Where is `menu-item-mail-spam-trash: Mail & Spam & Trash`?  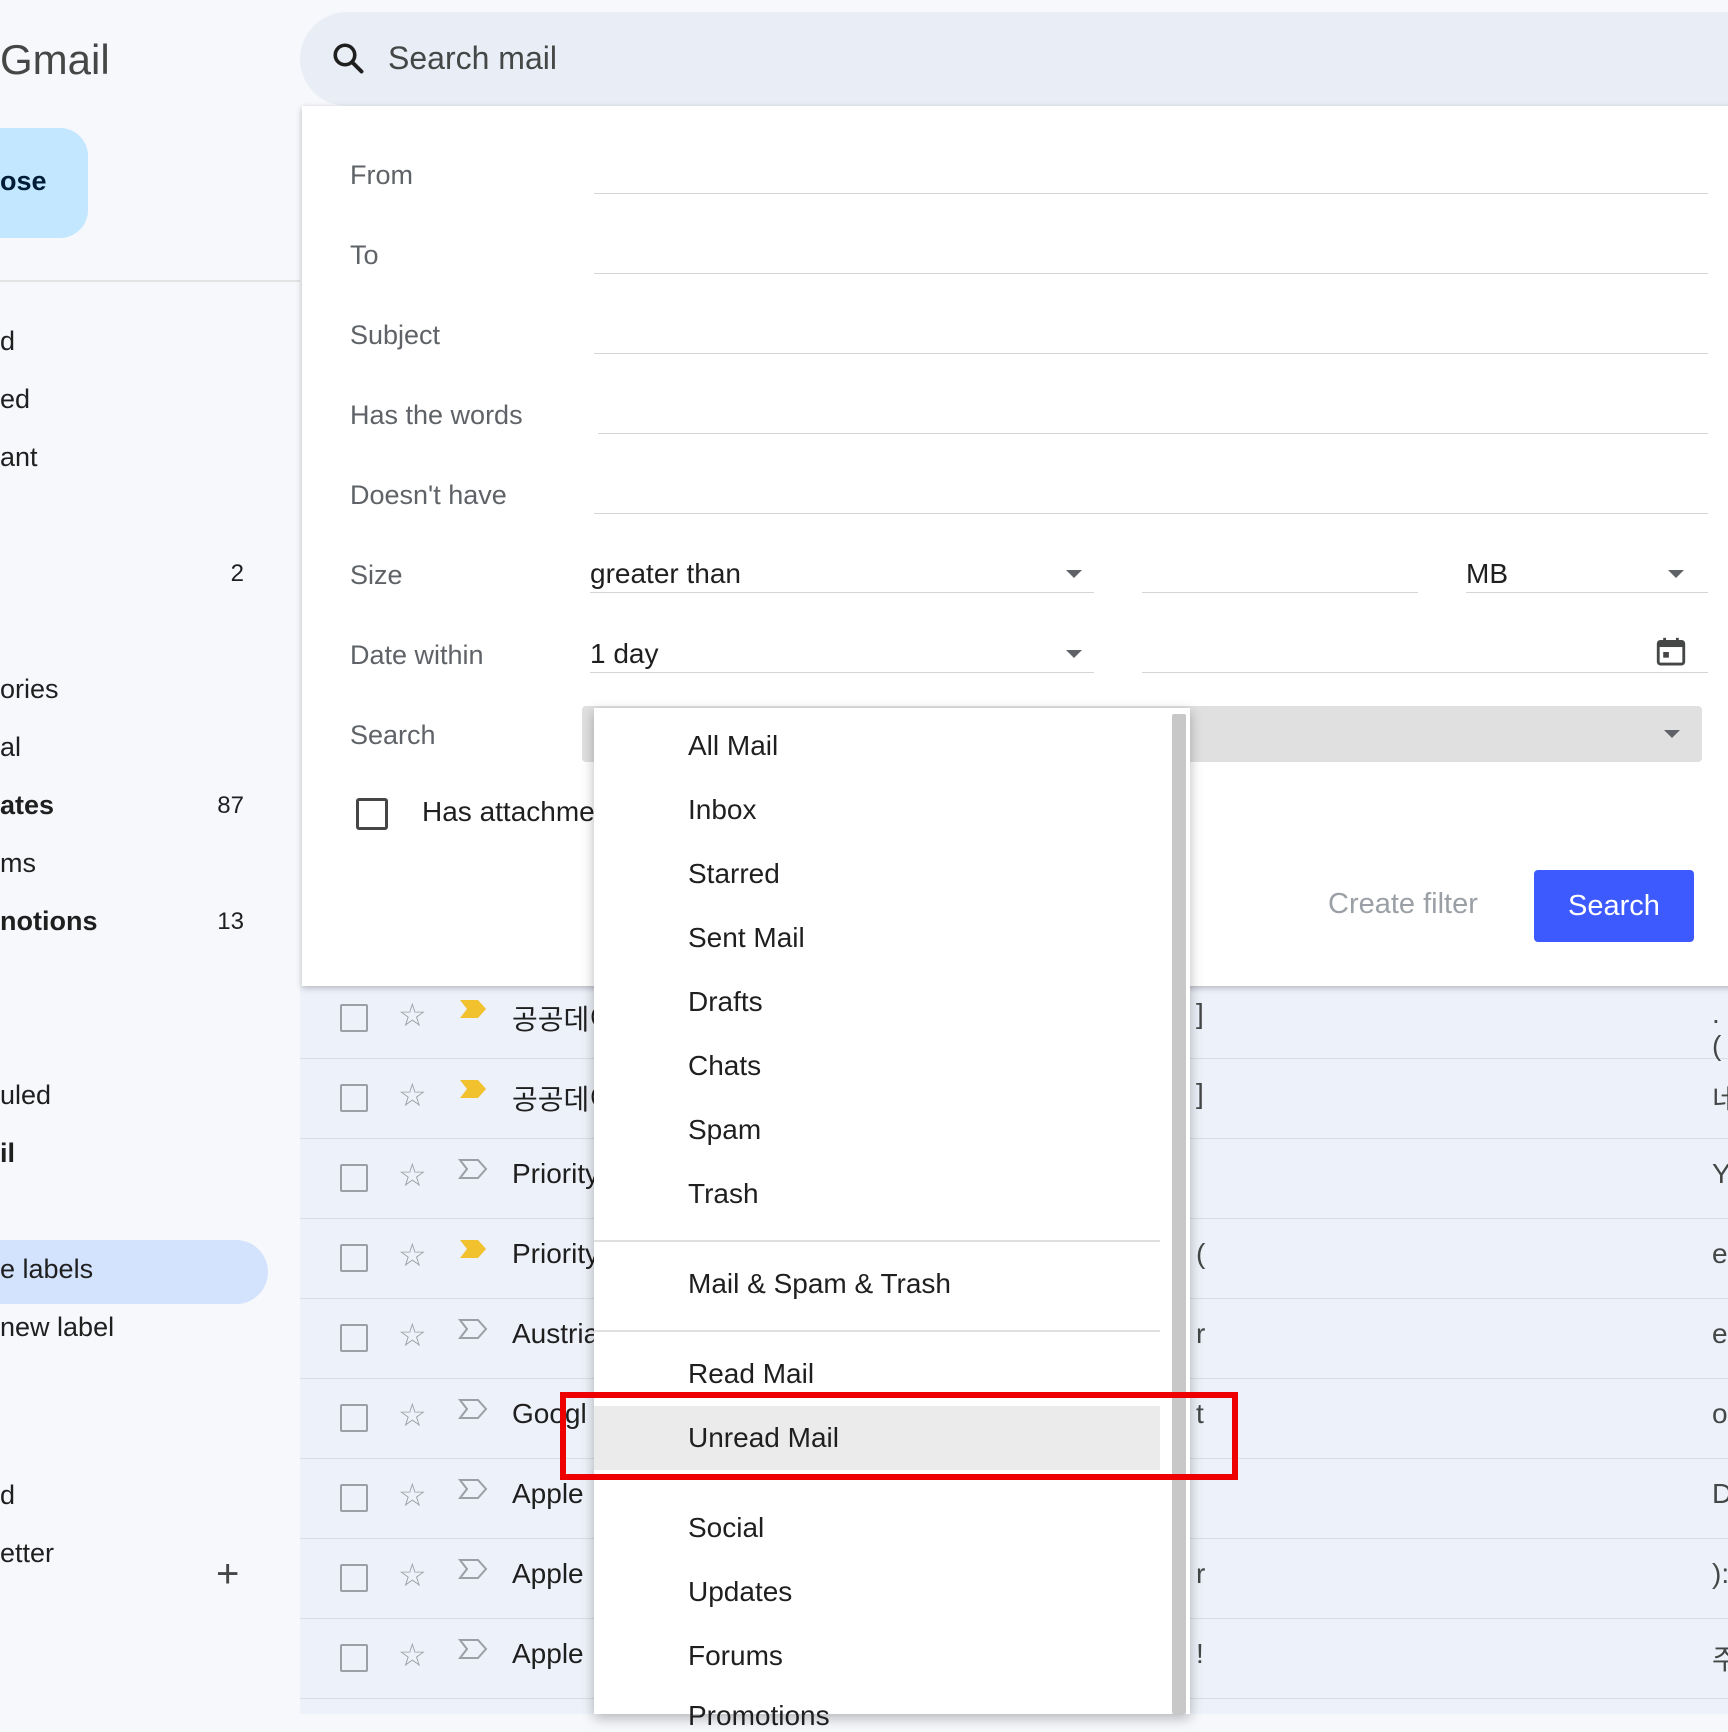
menu-item-mail-spam-trash: Mail & Spam & Trash is located at coordinates (819, 1284).